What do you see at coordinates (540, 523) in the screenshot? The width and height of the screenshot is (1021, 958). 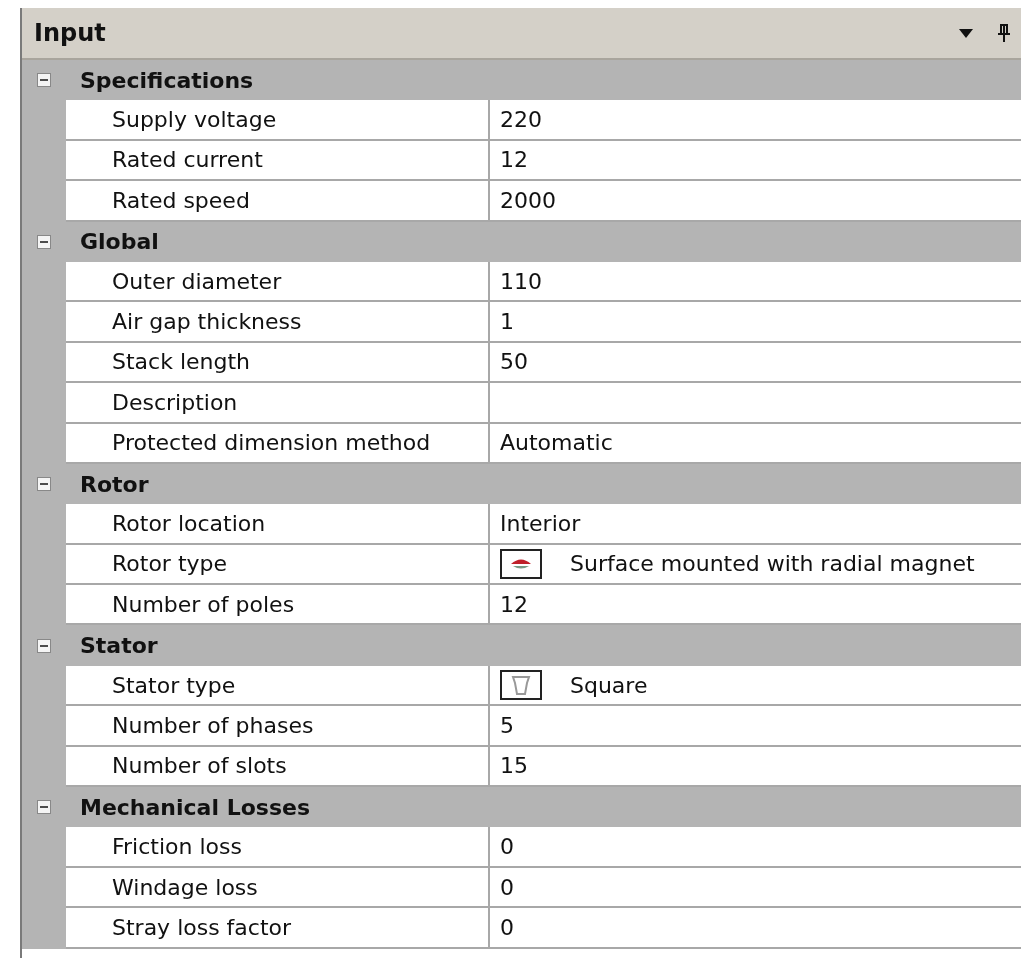 I see `property-value: Interior` at bounding box center [540, 523].